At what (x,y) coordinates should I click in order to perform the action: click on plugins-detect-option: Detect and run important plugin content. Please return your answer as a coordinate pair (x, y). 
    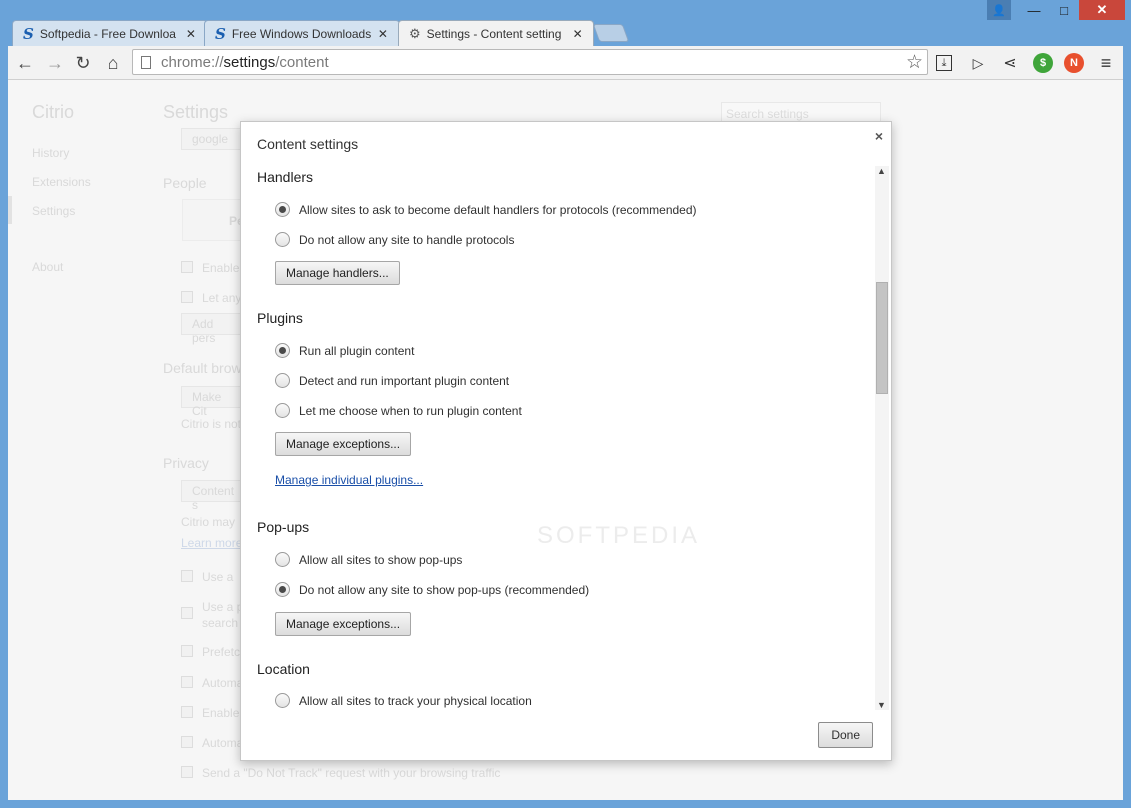
    Looking at the image, I should click on (392, 380).